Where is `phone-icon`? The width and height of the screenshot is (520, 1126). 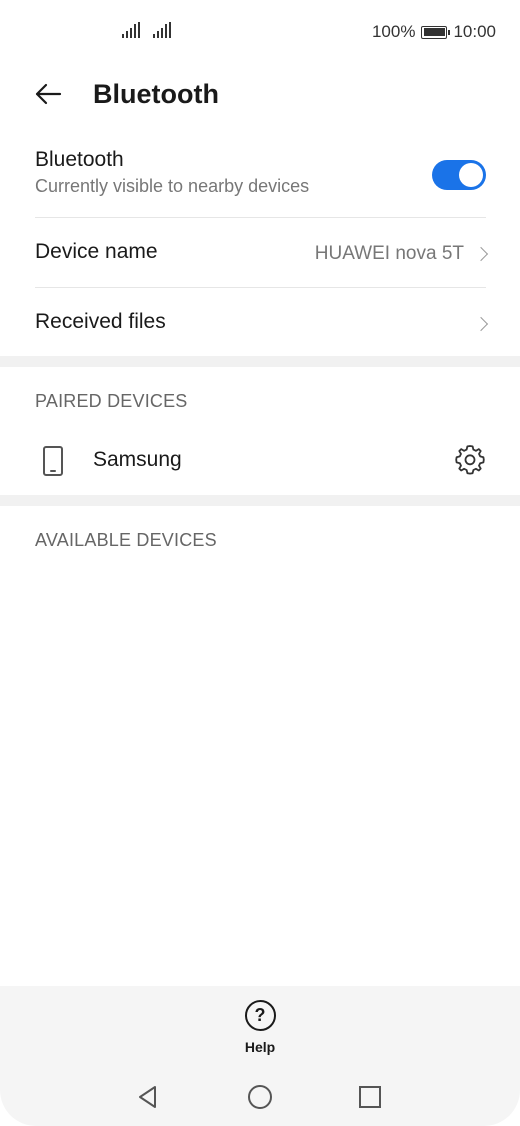
phone-icon is located at coordinates (53, 461).